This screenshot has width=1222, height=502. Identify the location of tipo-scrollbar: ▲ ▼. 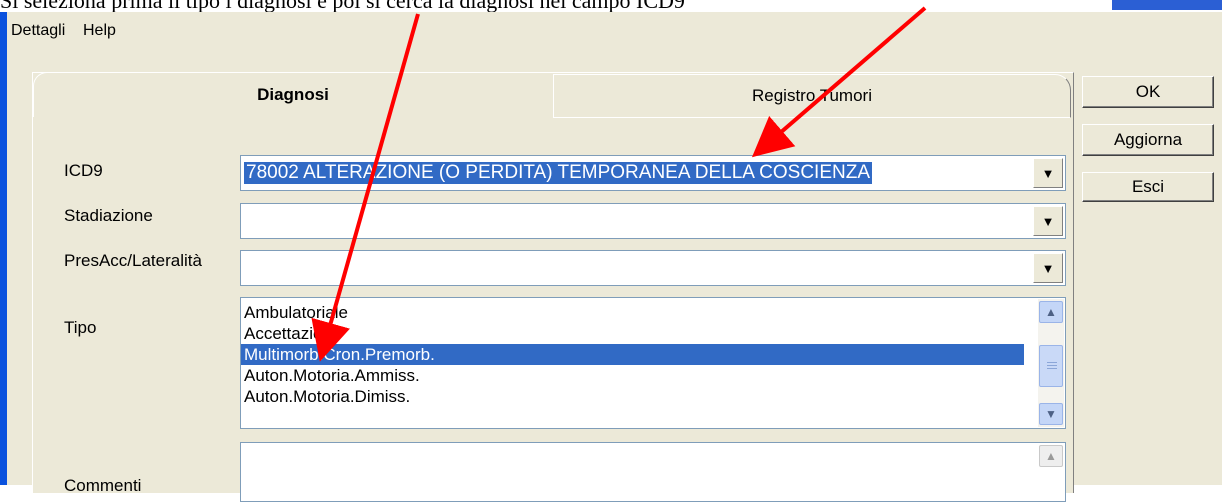
(1051, 363).